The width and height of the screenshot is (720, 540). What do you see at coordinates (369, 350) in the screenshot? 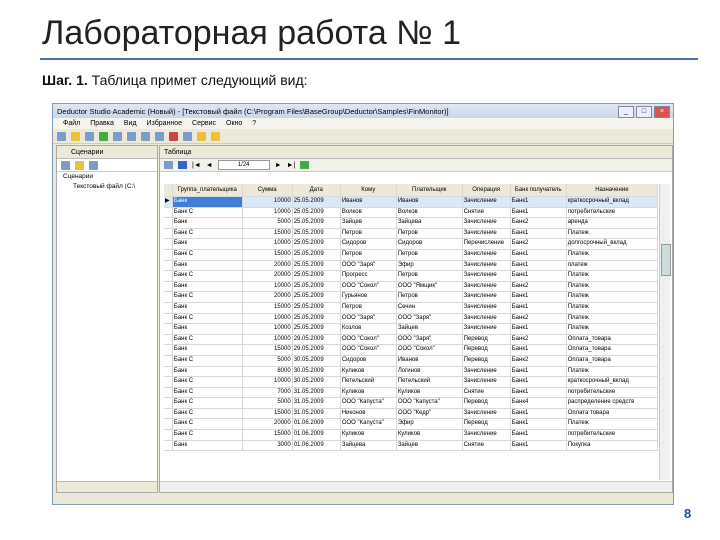
I see `table-cell: ООО "Сокол"` at bounding box center [369, 350].